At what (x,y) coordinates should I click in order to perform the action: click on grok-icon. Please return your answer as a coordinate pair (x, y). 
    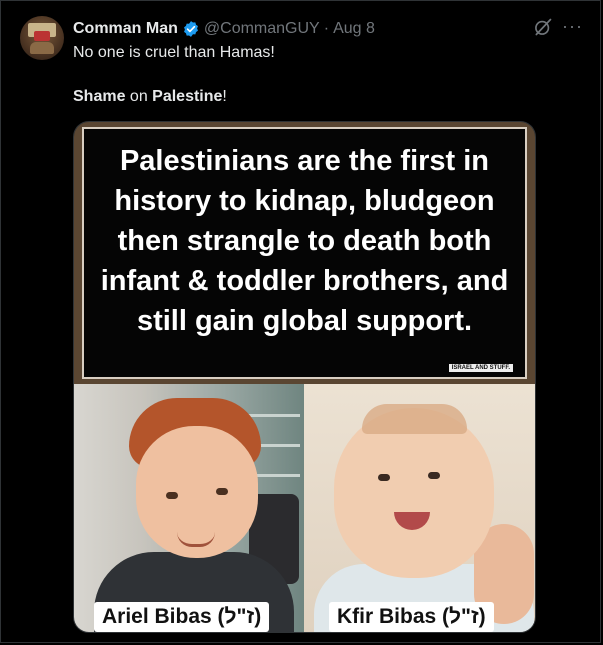
    Looking at the image, I should click on (543, 27).